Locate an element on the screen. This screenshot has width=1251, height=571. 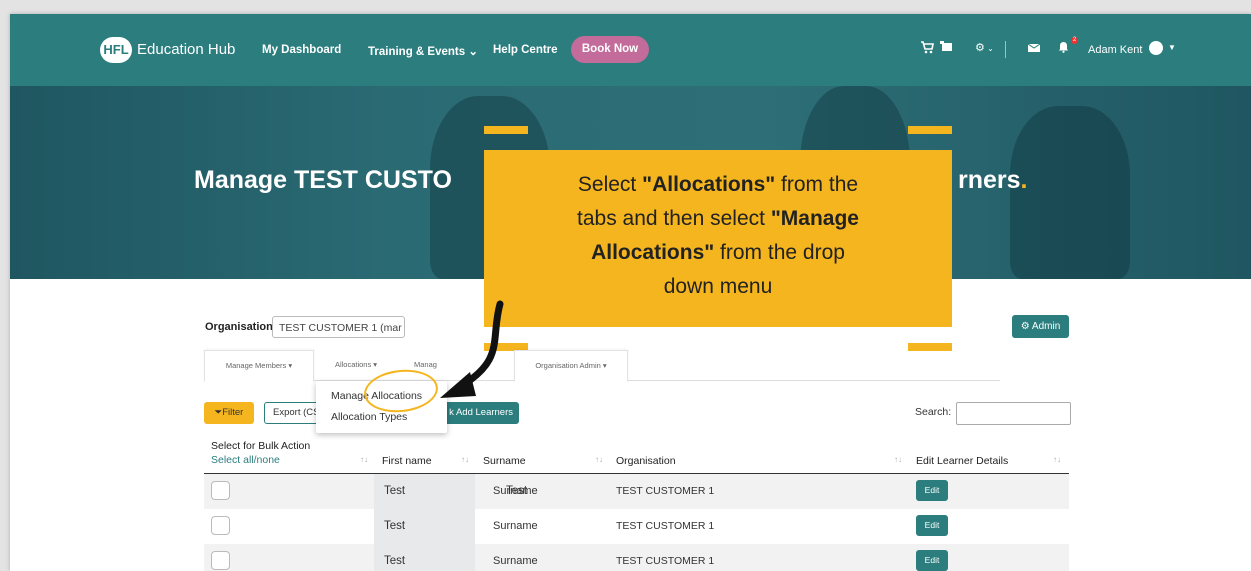
menu-item-allocation-types: Allocation Types is located at coordinates (369, 417).